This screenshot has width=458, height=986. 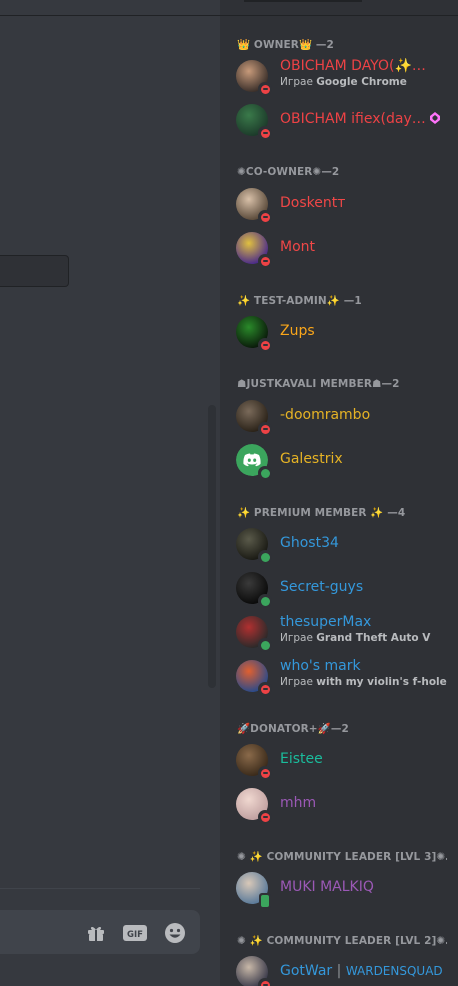 What do you see at coordinates (355, 638) in the screenshot?
I see `member-activity: Играе Grand Theft Auto V` at bounding box center [355, 638].